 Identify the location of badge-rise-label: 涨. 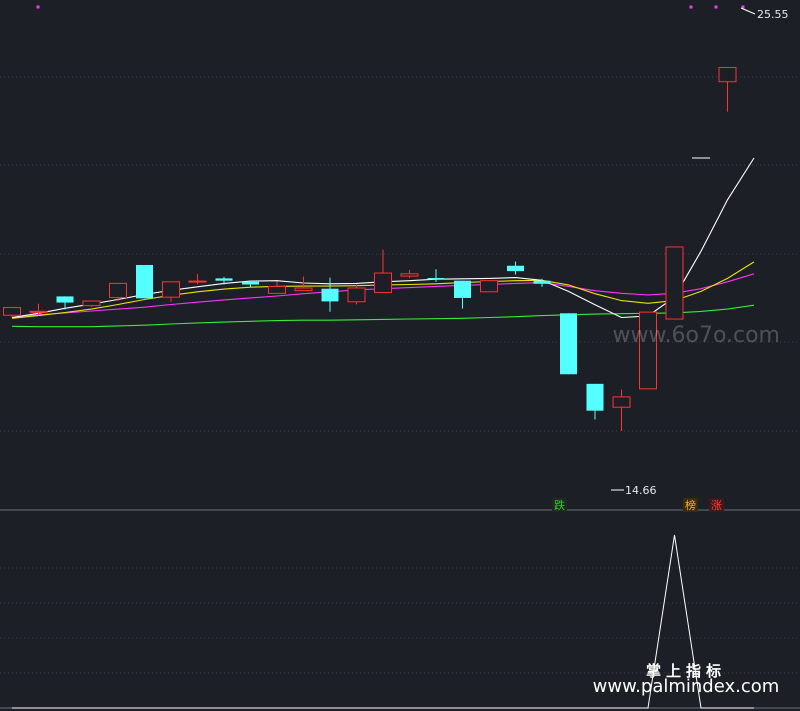
(716, 505).